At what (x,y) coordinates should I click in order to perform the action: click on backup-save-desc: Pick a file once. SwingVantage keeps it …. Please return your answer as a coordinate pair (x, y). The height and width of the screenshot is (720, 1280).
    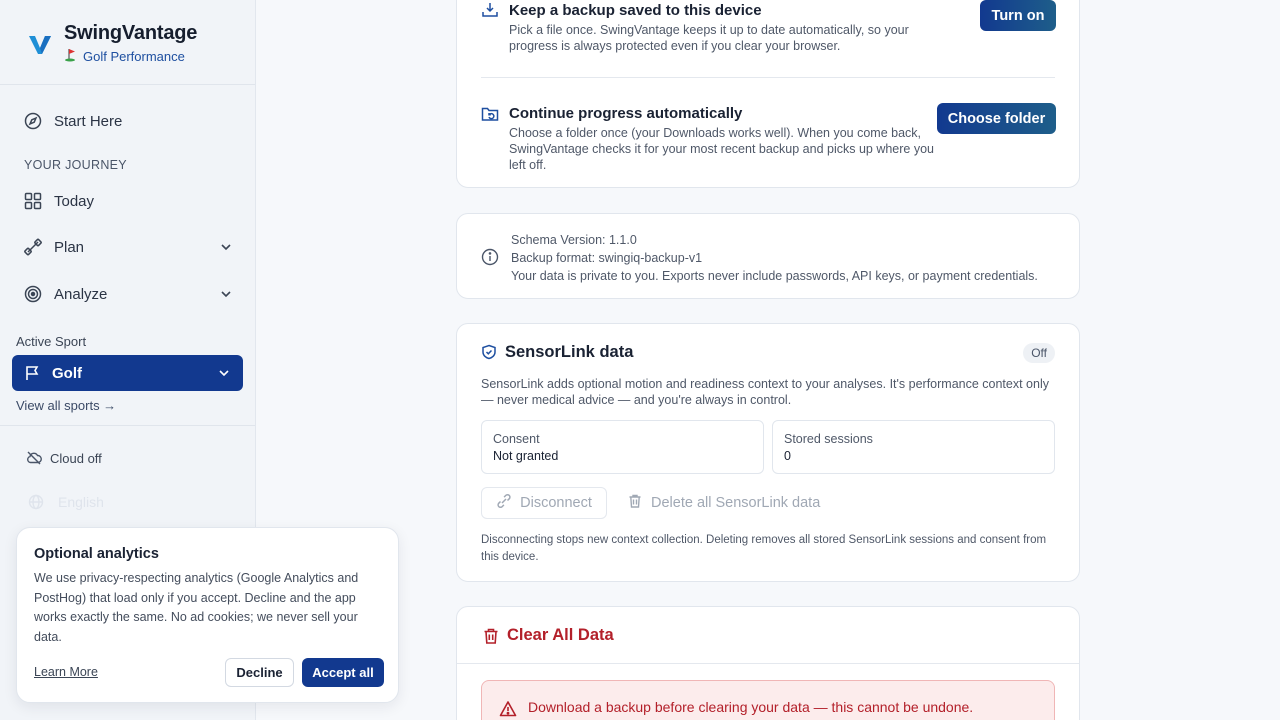
    Looking at the image, I should click on (709, 38).